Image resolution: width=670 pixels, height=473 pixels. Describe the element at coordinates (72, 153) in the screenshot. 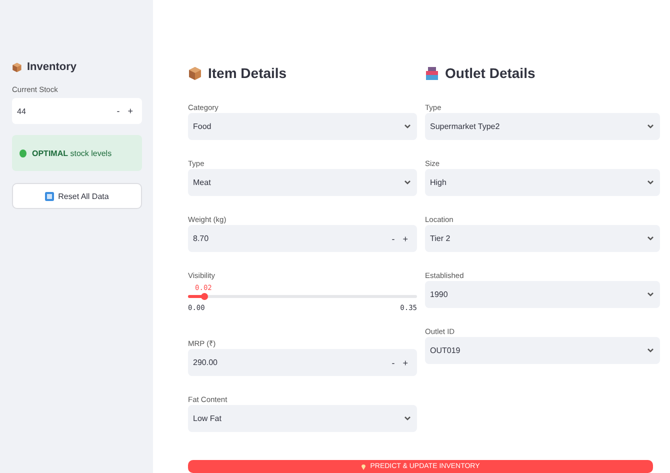

I see `status-text: OPTIMAL stock levels` at that location.